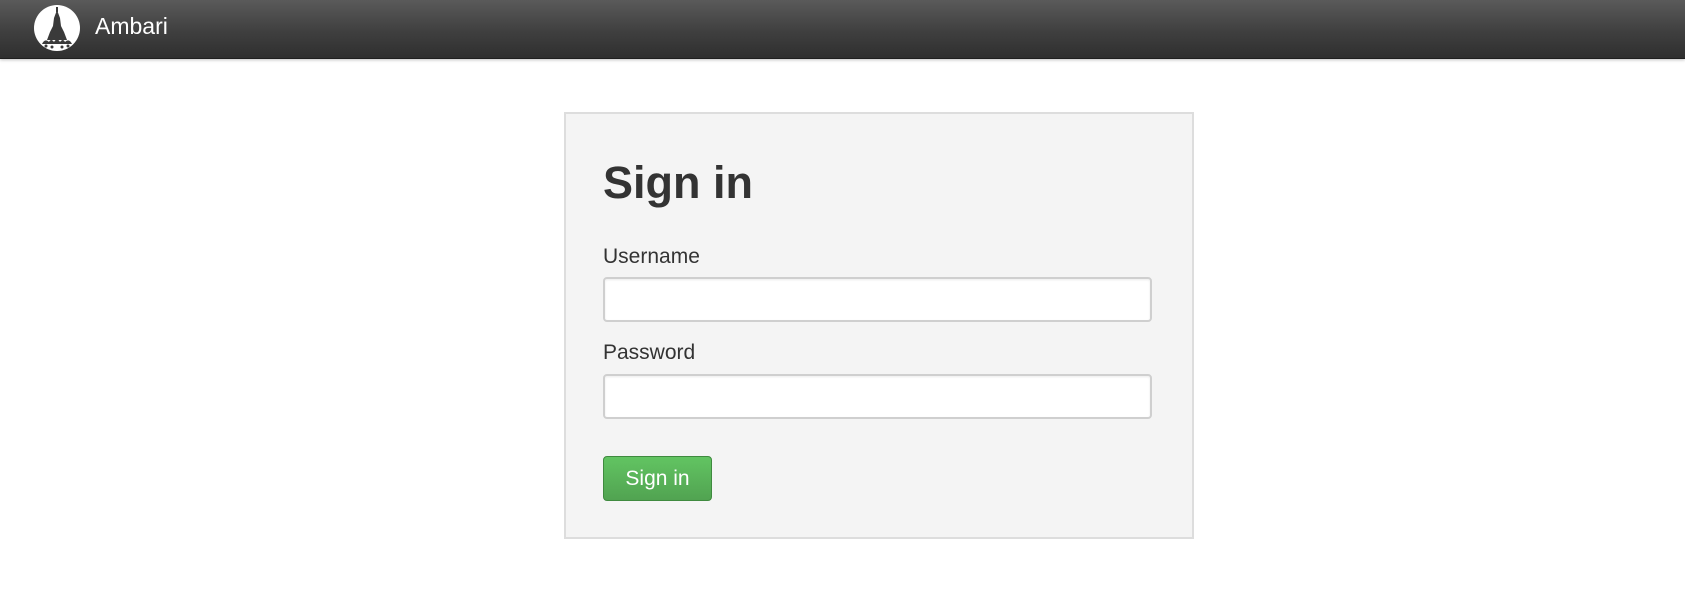  What do you see at coordinates (649, 352) in the screenshot?
I see `password-label: Password` at bounding box center [649, 352].